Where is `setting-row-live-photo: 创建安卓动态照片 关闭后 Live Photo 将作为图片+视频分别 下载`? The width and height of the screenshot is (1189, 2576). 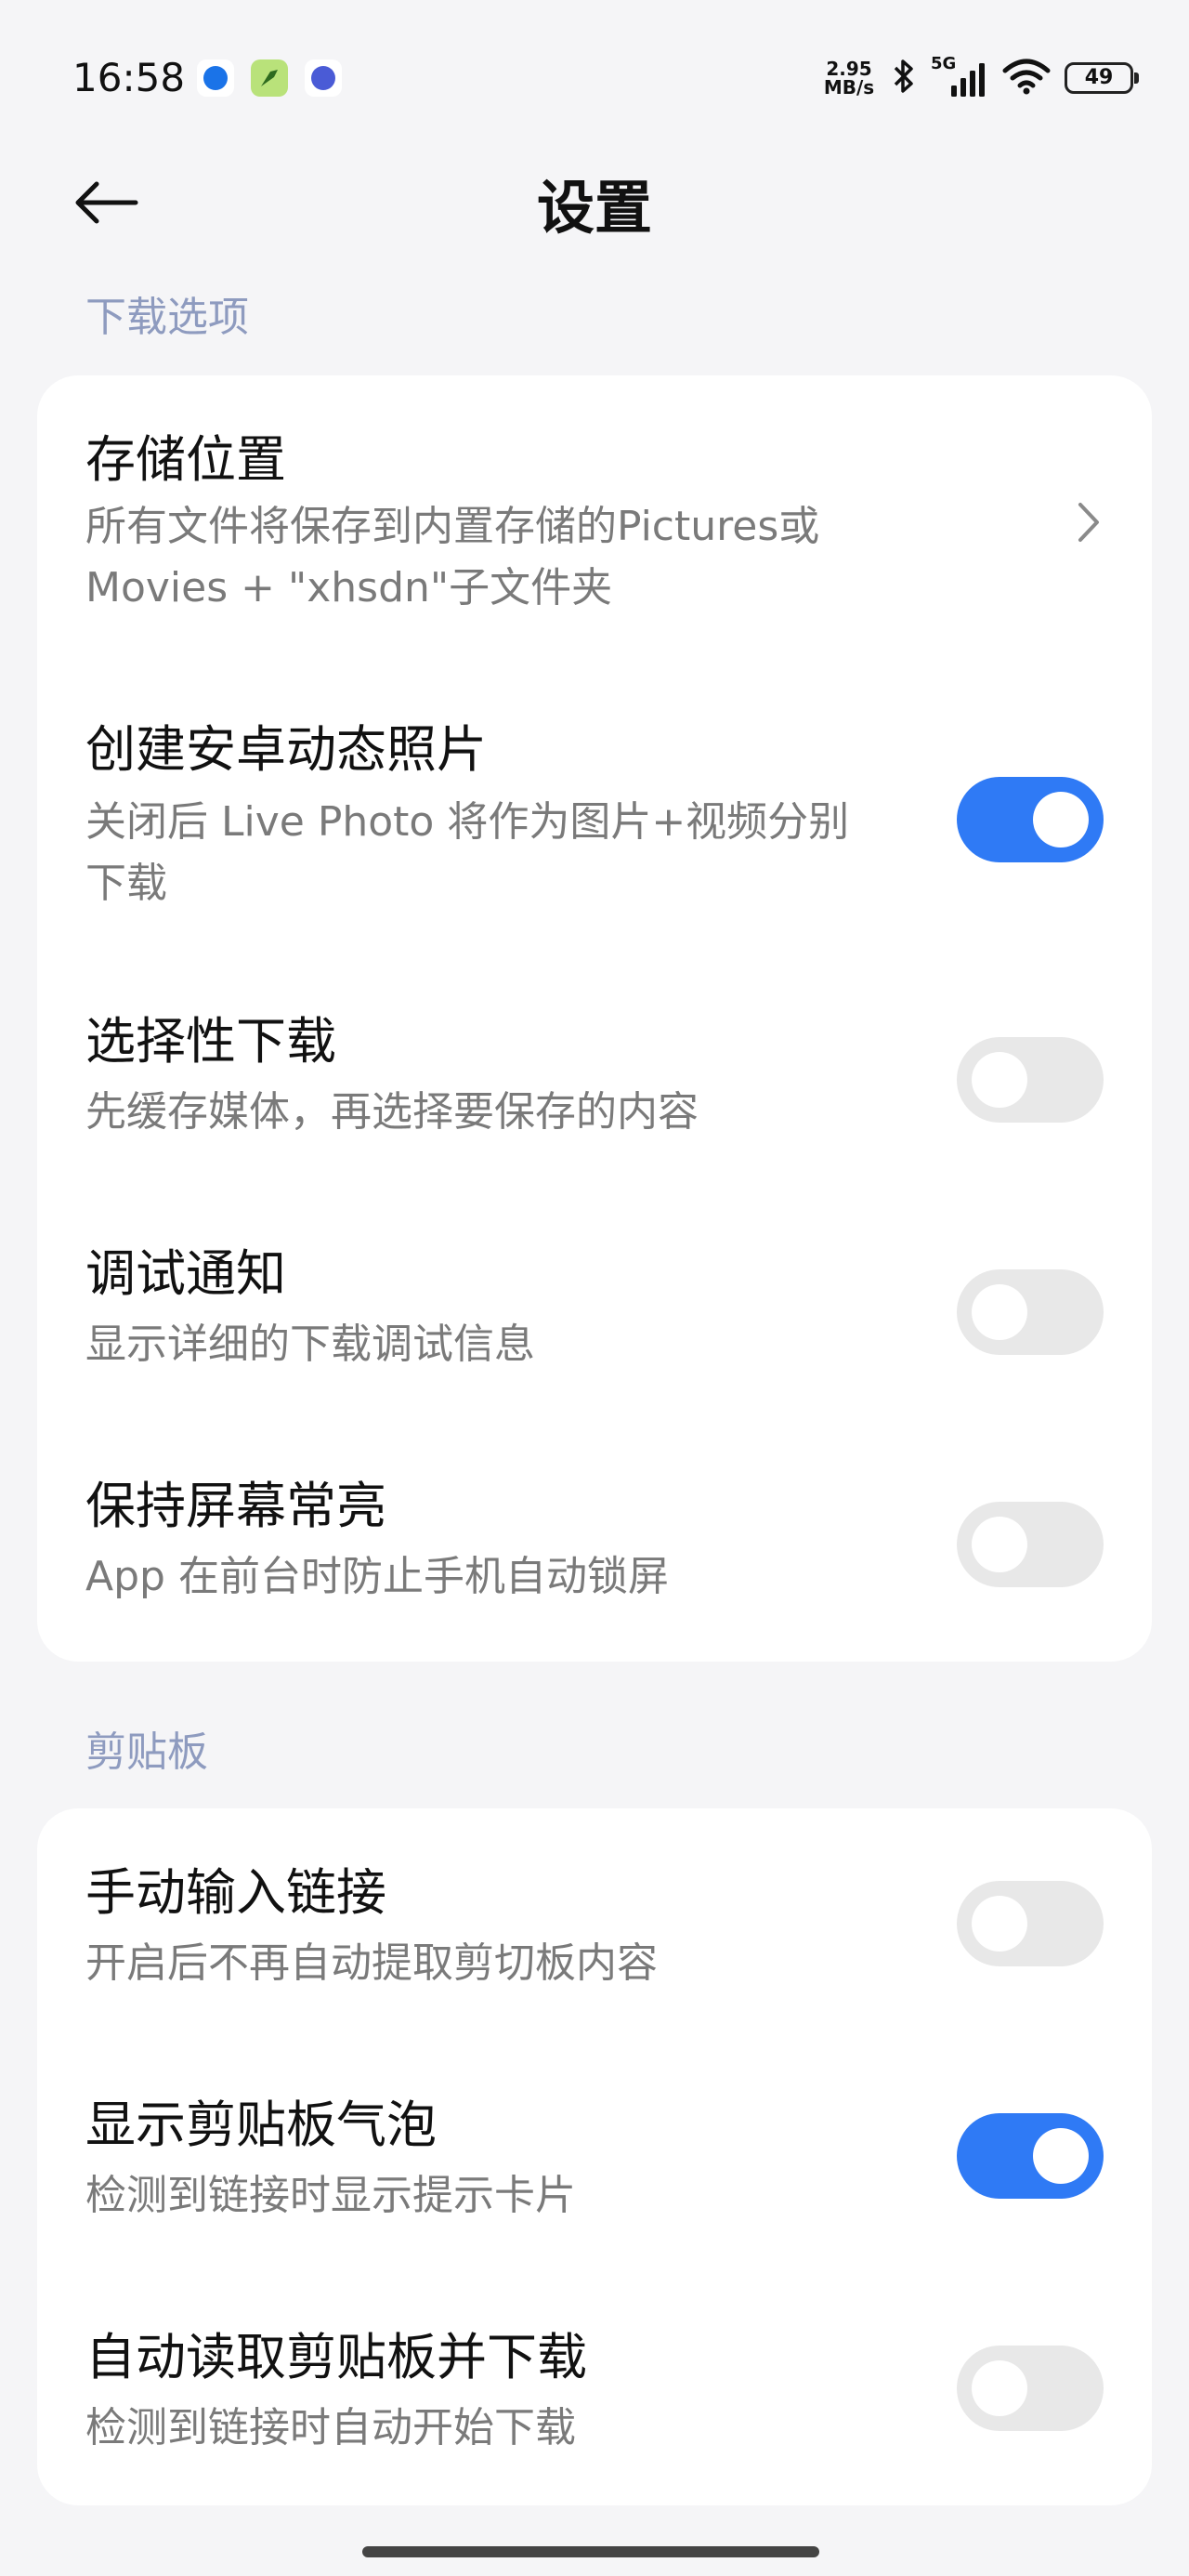
setting-row-live-photo: 创建安卓动态照片 关闭后 Live Photo 将作为图片+视频分别 下载 is located at coordinates (594, 803).